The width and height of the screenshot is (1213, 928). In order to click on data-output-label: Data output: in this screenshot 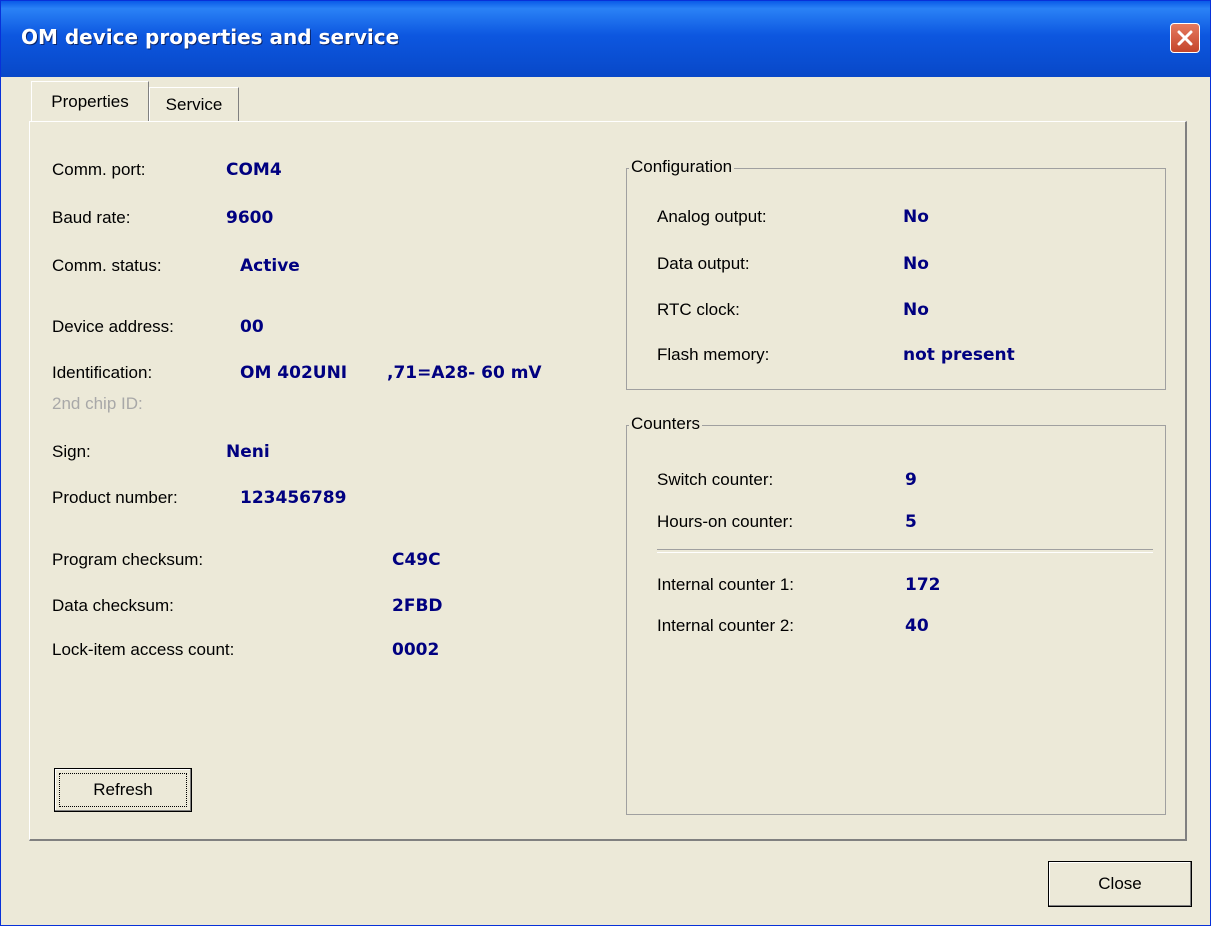, I will do `click(703, 263)`.